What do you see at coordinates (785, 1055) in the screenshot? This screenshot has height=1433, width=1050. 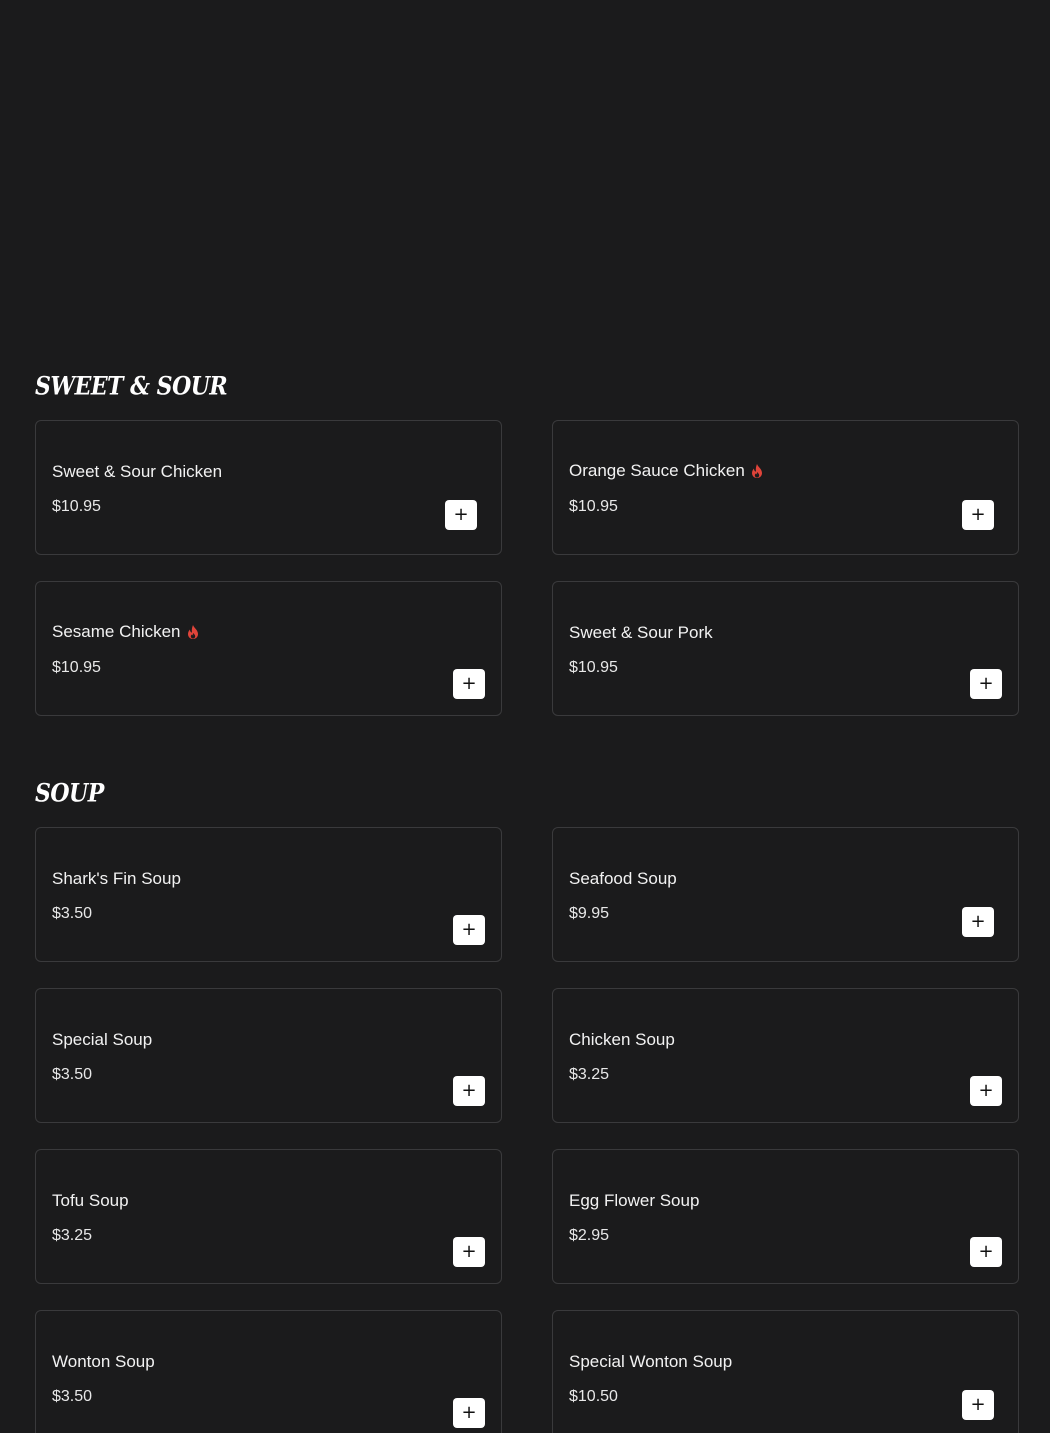 I see `menu-item-card: Chicken Soup $3.25 +` at bounding box center [785, 1055].